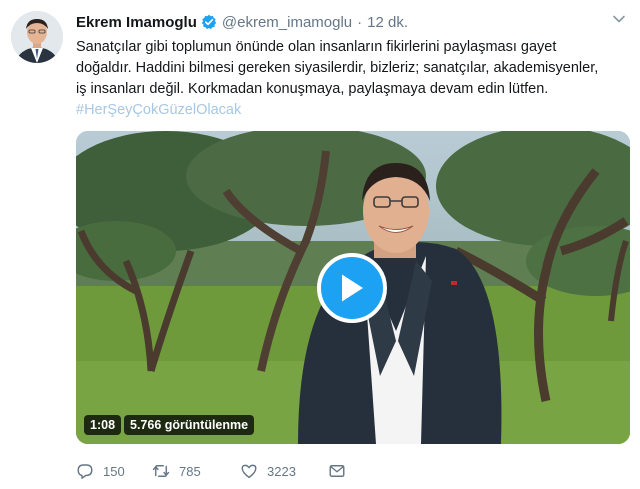 This screenshot has width=640, height=489. I want to click on heart-icon, so click(249, 471).